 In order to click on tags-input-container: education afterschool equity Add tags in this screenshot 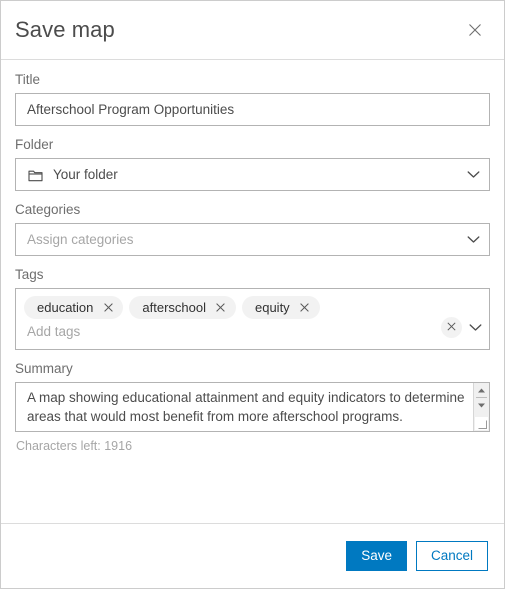, I will do `click(252, 319)`.